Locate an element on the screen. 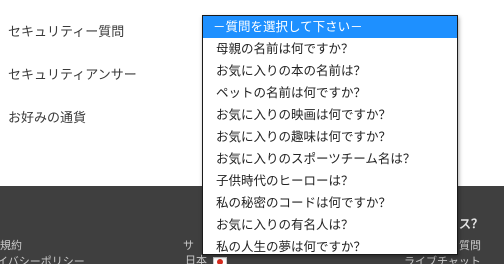 This screenshot has height=264, width=504. security-question-option: お気に入りの趣味は何ですか？ is located at coordinates (330, 137).